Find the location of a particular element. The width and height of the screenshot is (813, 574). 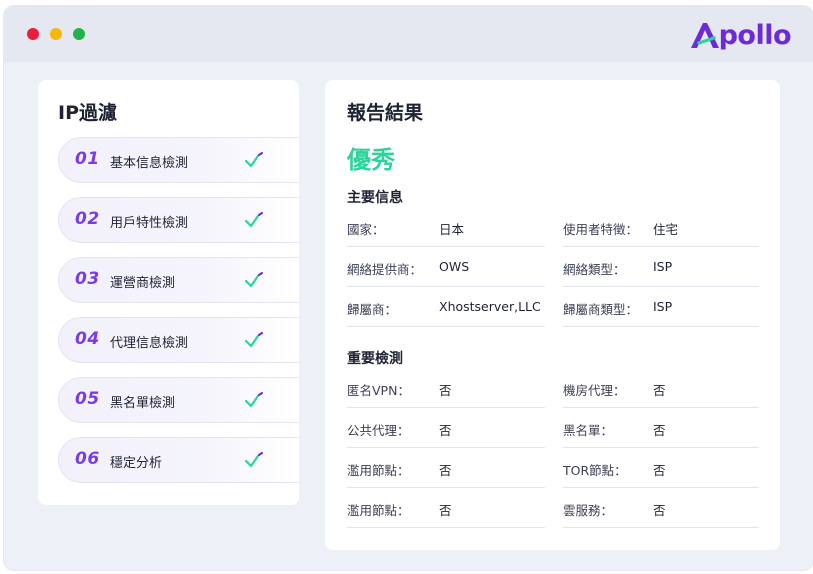

report-title: 報告結果 is located at coordinates (385, 113).